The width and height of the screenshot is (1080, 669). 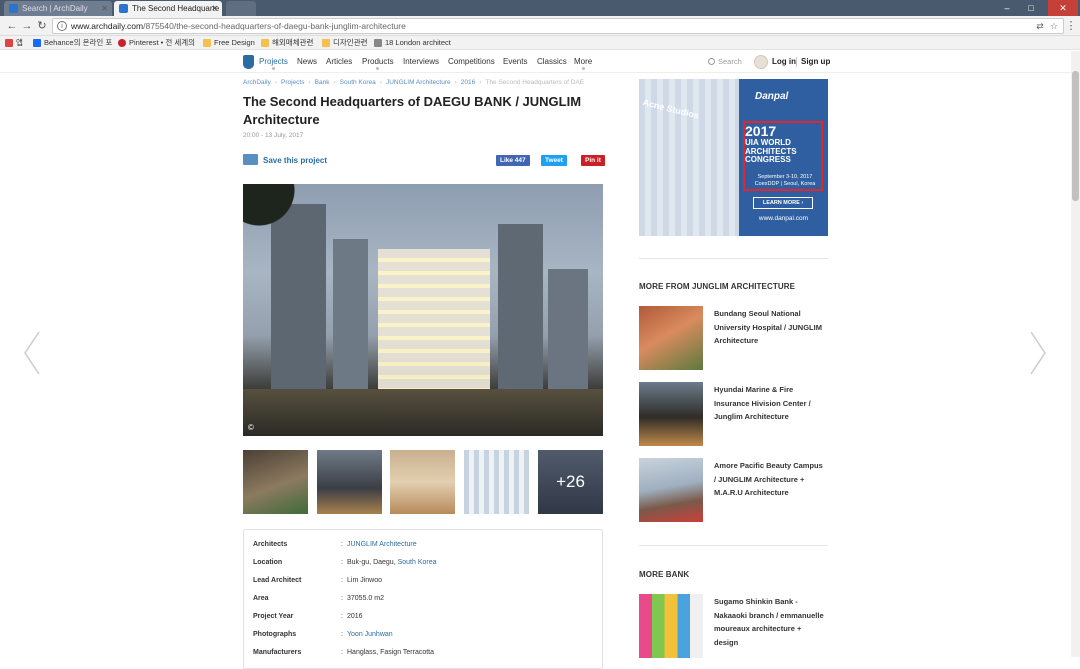 I want to click on hero-image: ©, so click(x=423, y=310).